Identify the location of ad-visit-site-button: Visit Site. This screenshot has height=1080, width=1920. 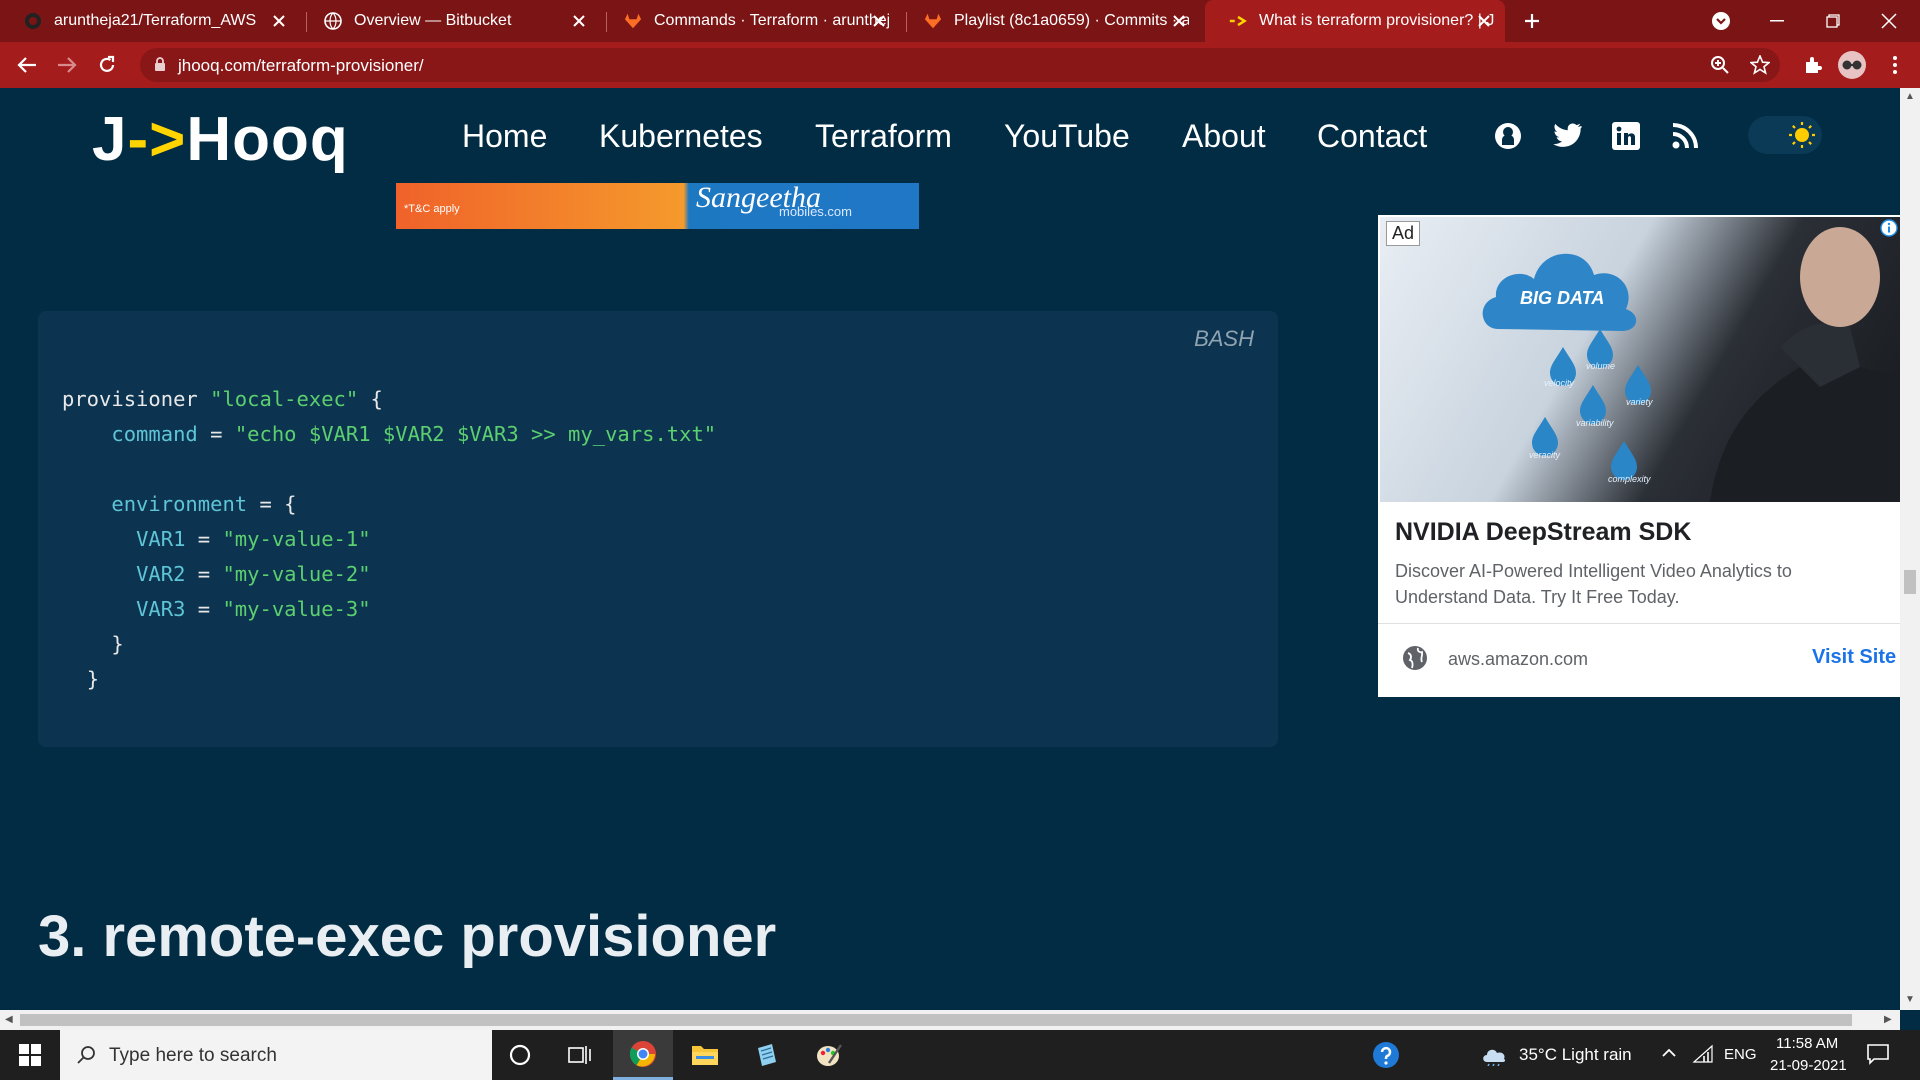
(1854, 657).